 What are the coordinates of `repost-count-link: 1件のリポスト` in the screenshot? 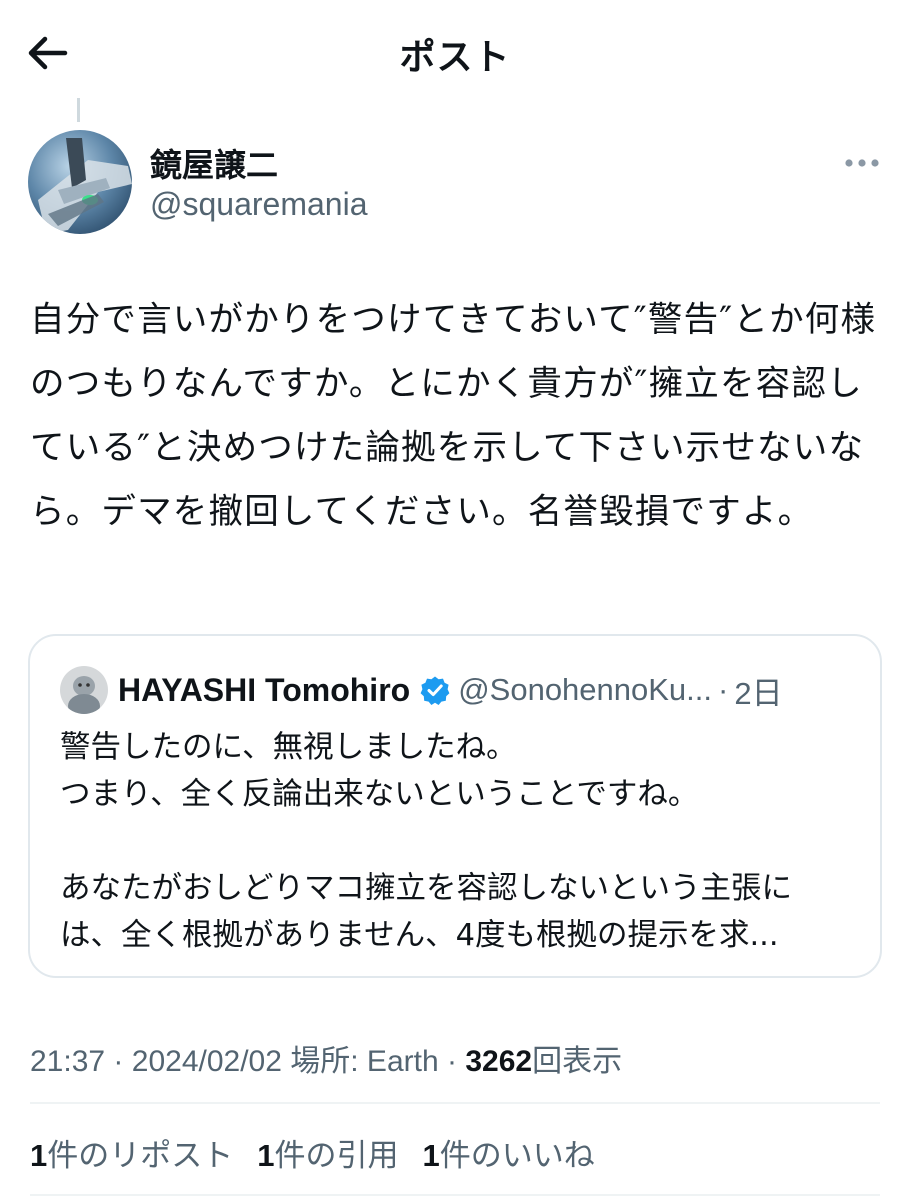 It's located at (131, 1152).